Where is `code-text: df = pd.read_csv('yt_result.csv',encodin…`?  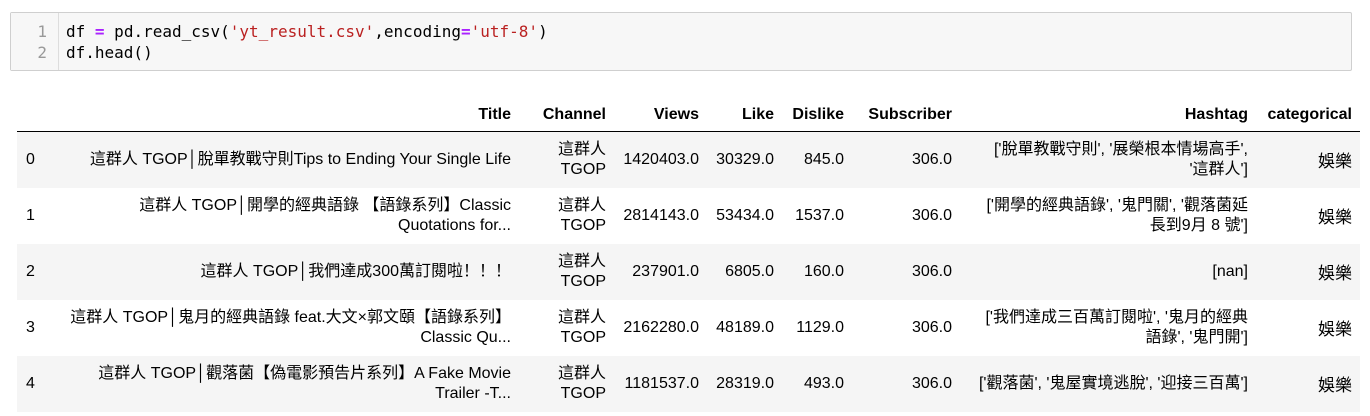
code-text: df = pd.read_csv('yt_result.csv',encodin… is located at coordinates (307, 32).